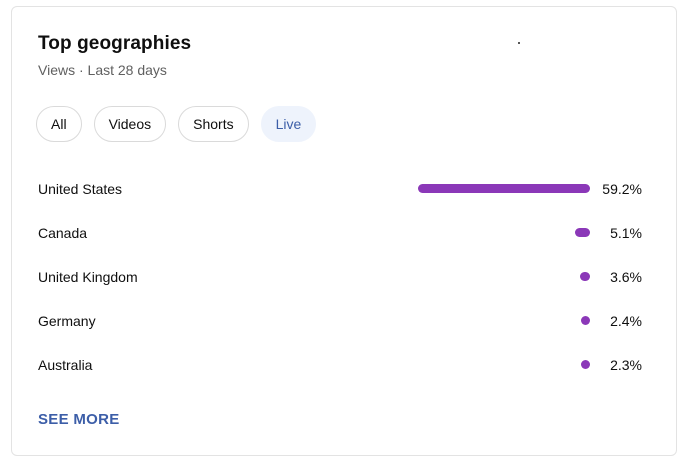 This screenshot has width=680, height=456. I want to click on geography-row: United States 59.2%, so click(343, 189).